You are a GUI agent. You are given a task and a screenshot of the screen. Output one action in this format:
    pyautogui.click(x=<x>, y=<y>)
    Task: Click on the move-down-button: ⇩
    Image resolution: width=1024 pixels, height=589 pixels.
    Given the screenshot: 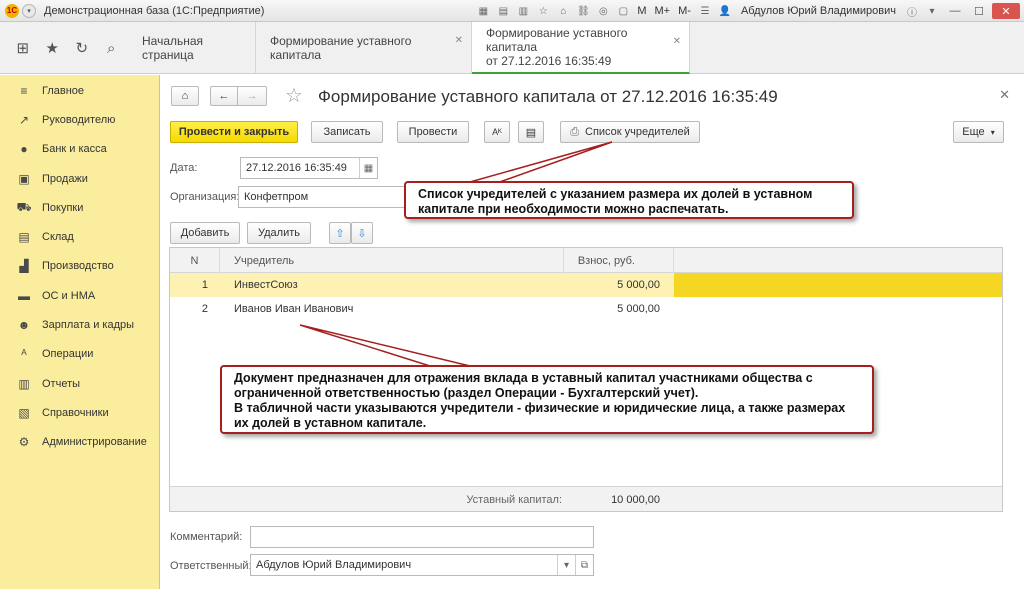 What is the action you would take?
    pyautogui.click(x=362, y=233)
    